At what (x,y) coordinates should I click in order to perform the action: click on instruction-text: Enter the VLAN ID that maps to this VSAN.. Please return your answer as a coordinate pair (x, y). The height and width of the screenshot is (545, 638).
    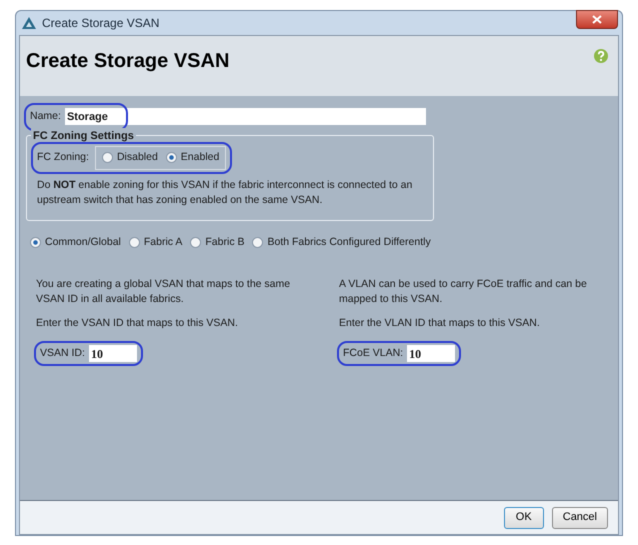
    Looking at the image, I should click on (440, 323).